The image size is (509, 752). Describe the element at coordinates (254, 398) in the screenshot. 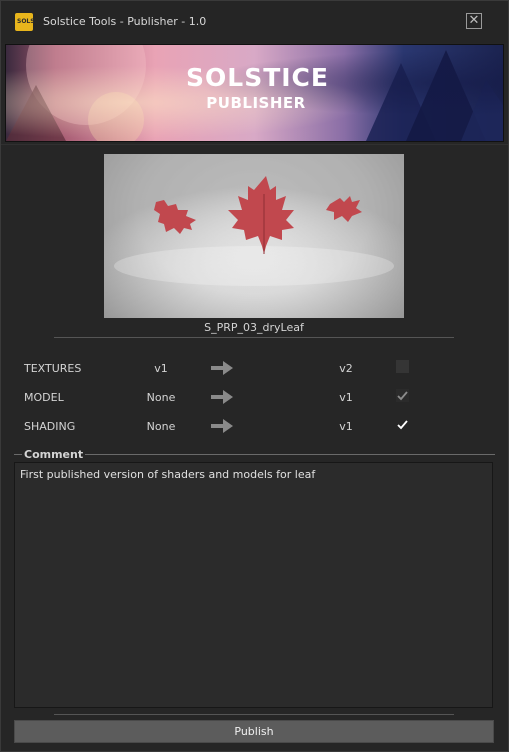

I see `publish-row-model: MODEL None v1` at that location.